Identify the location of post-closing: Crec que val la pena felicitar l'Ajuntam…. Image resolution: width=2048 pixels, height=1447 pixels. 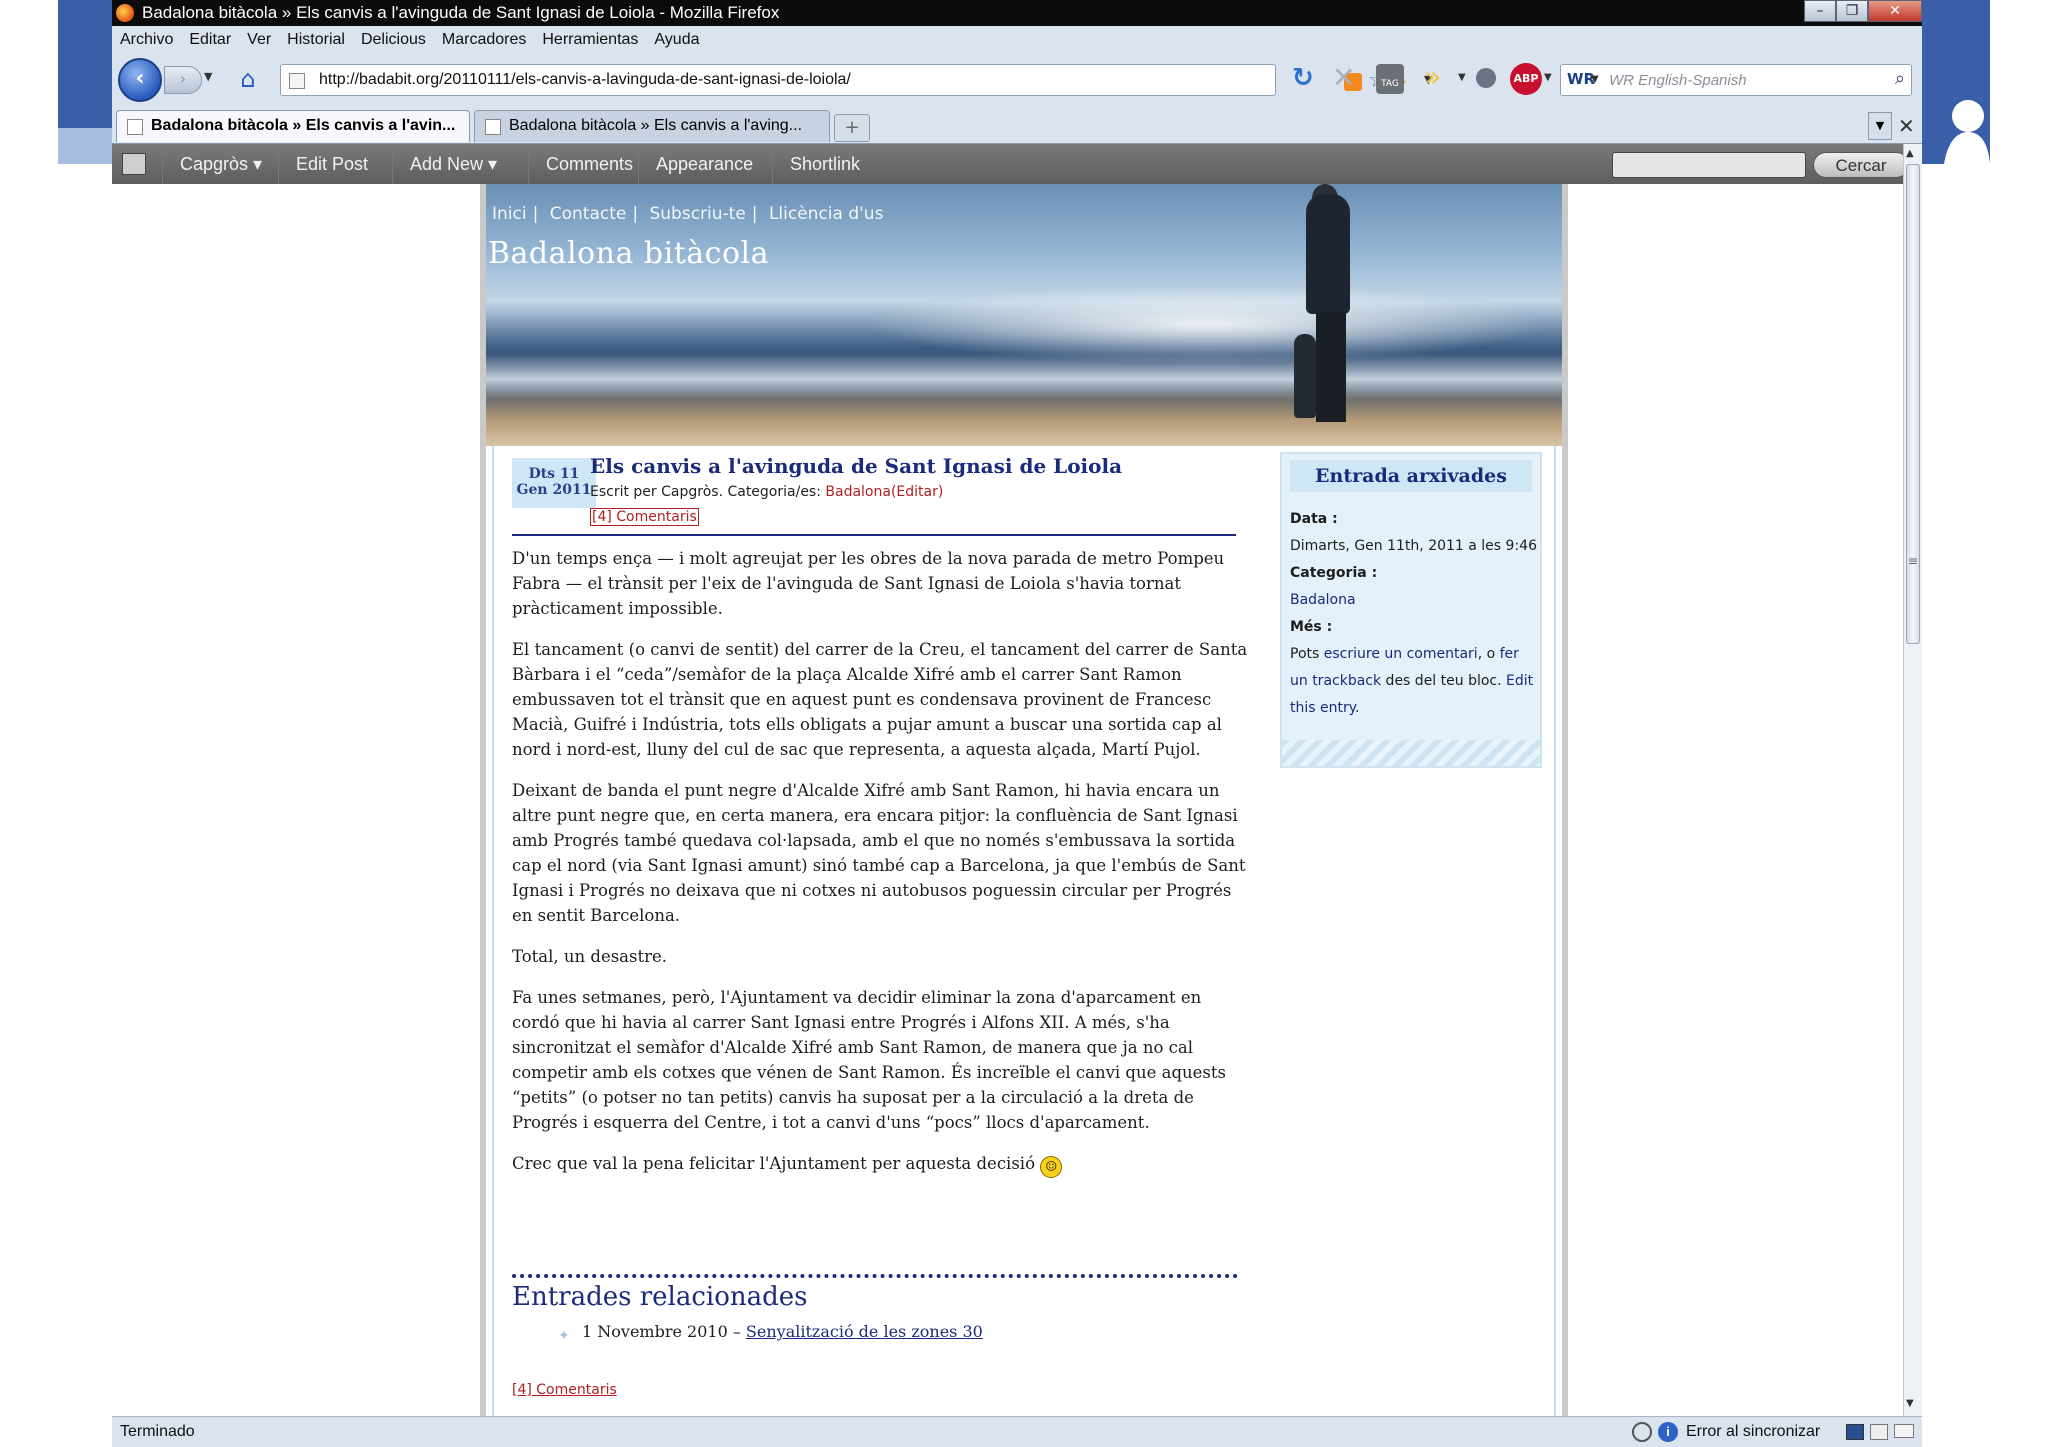
(882, 1164).